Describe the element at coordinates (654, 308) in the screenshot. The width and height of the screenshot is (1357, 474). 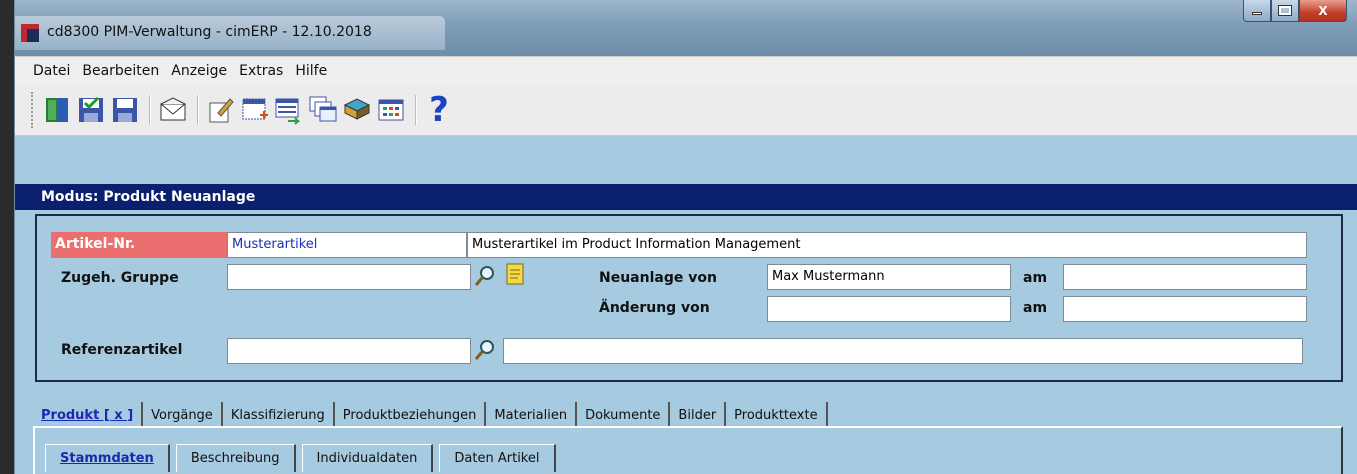
I see `aenderung-label: Änderung von` at that location.